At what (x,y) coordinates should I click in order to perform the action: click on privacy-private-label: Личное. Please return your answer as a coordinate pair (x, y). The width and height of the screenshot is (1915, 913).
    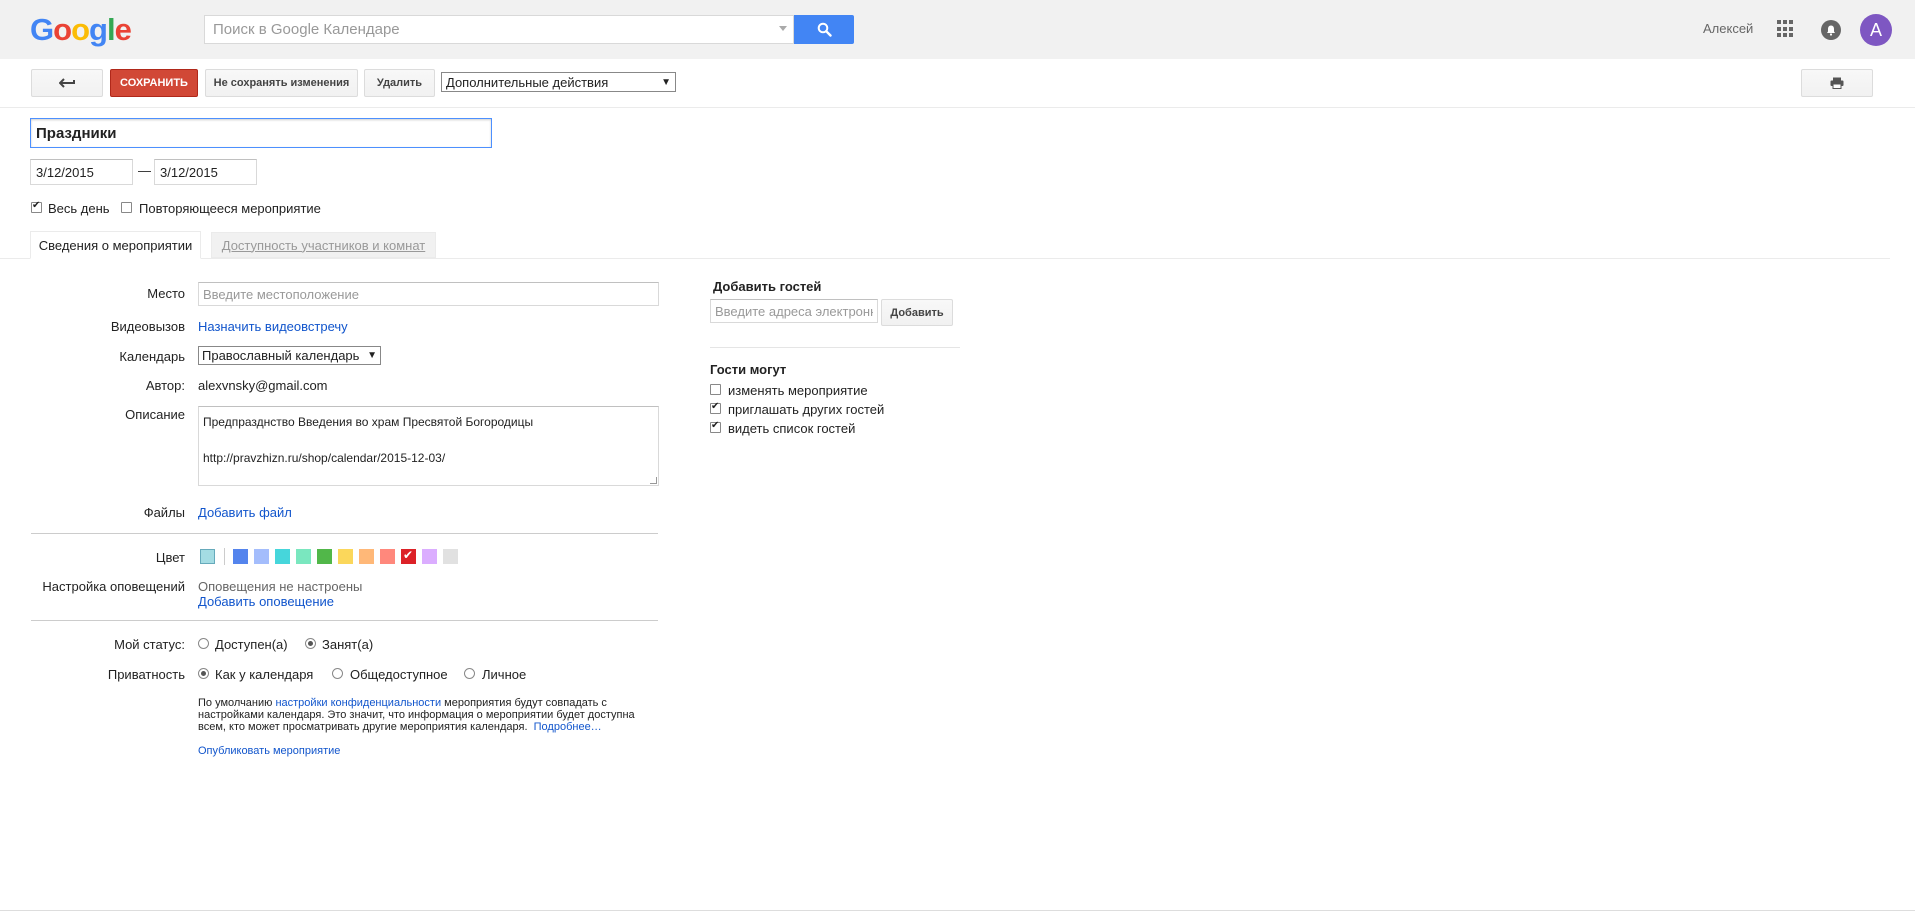
    Looking at the image, I should click on (504, 674).